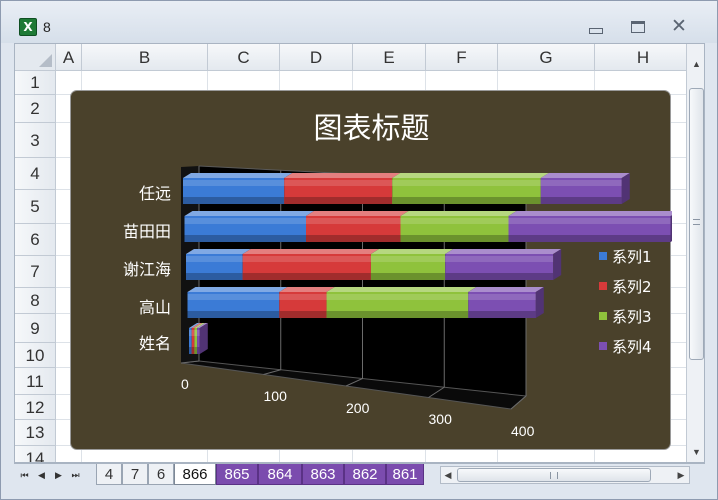 This screenshot has width=718, height=500. Describe the element at coordinates (523, 431) in the screenshot. I see `chart-x-tick-label: 400` at that location.